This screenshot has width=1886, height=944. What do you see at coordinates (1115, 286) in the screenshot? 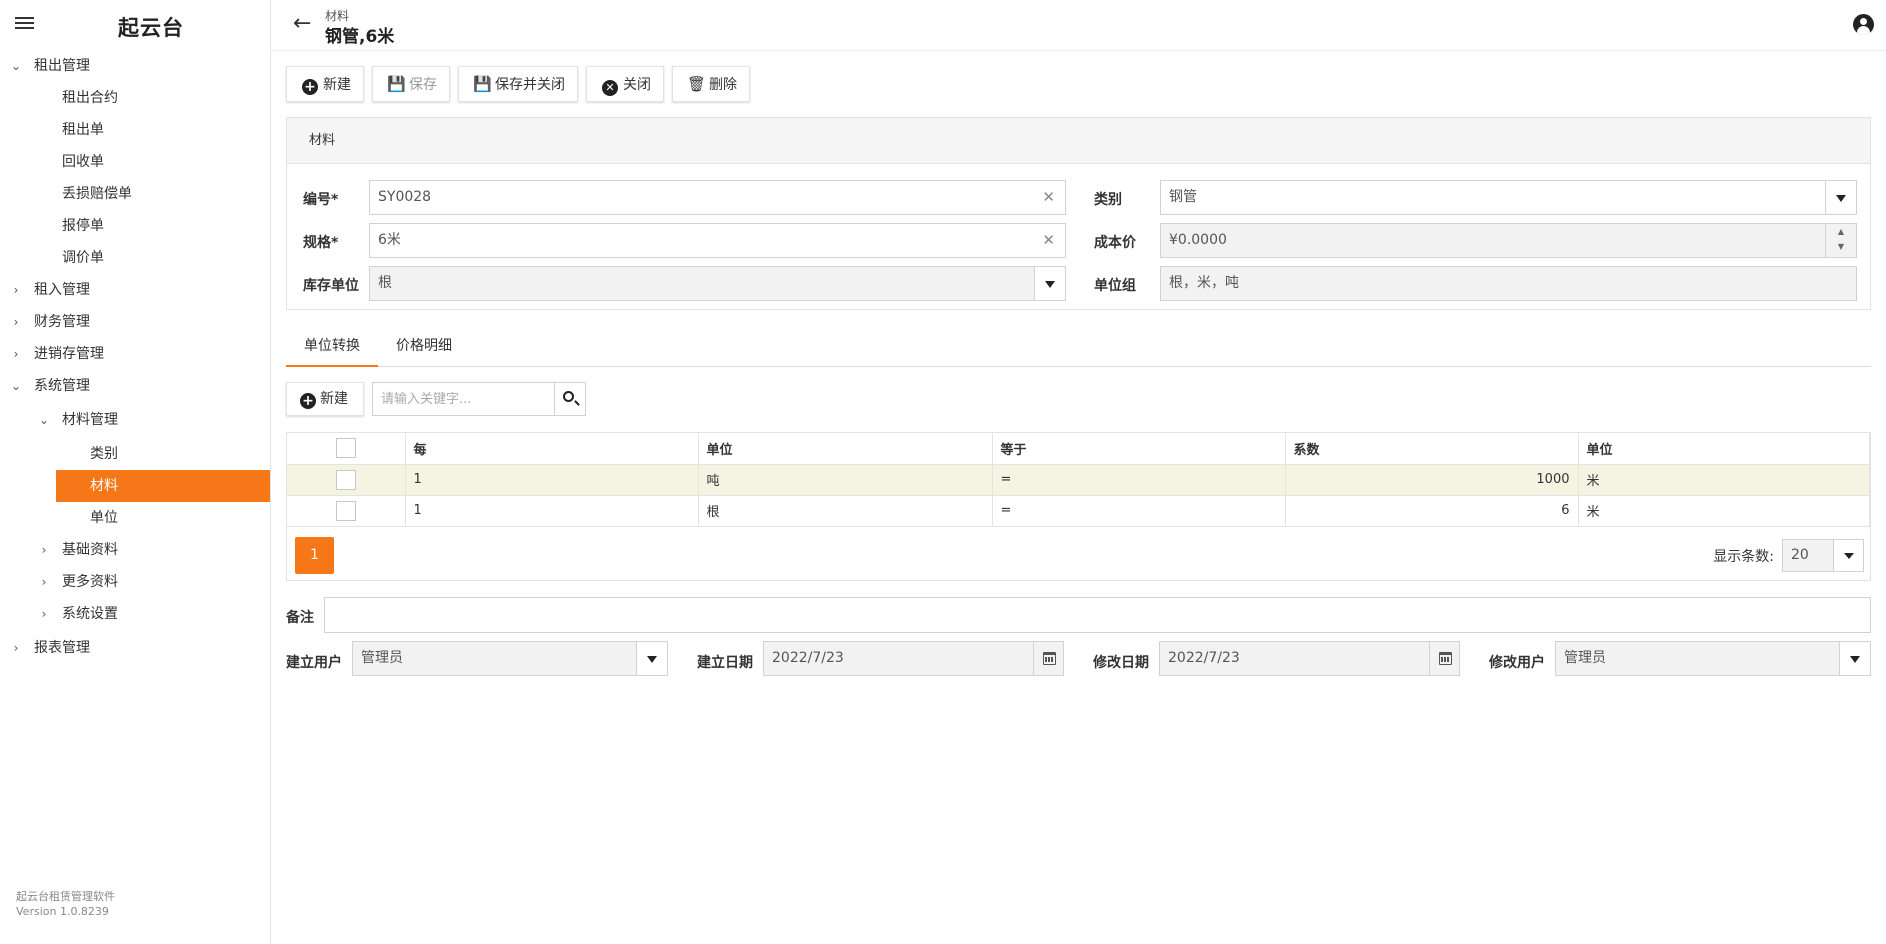
I see `unit-group-label: 单位组` at bounding box center [1115, 286].